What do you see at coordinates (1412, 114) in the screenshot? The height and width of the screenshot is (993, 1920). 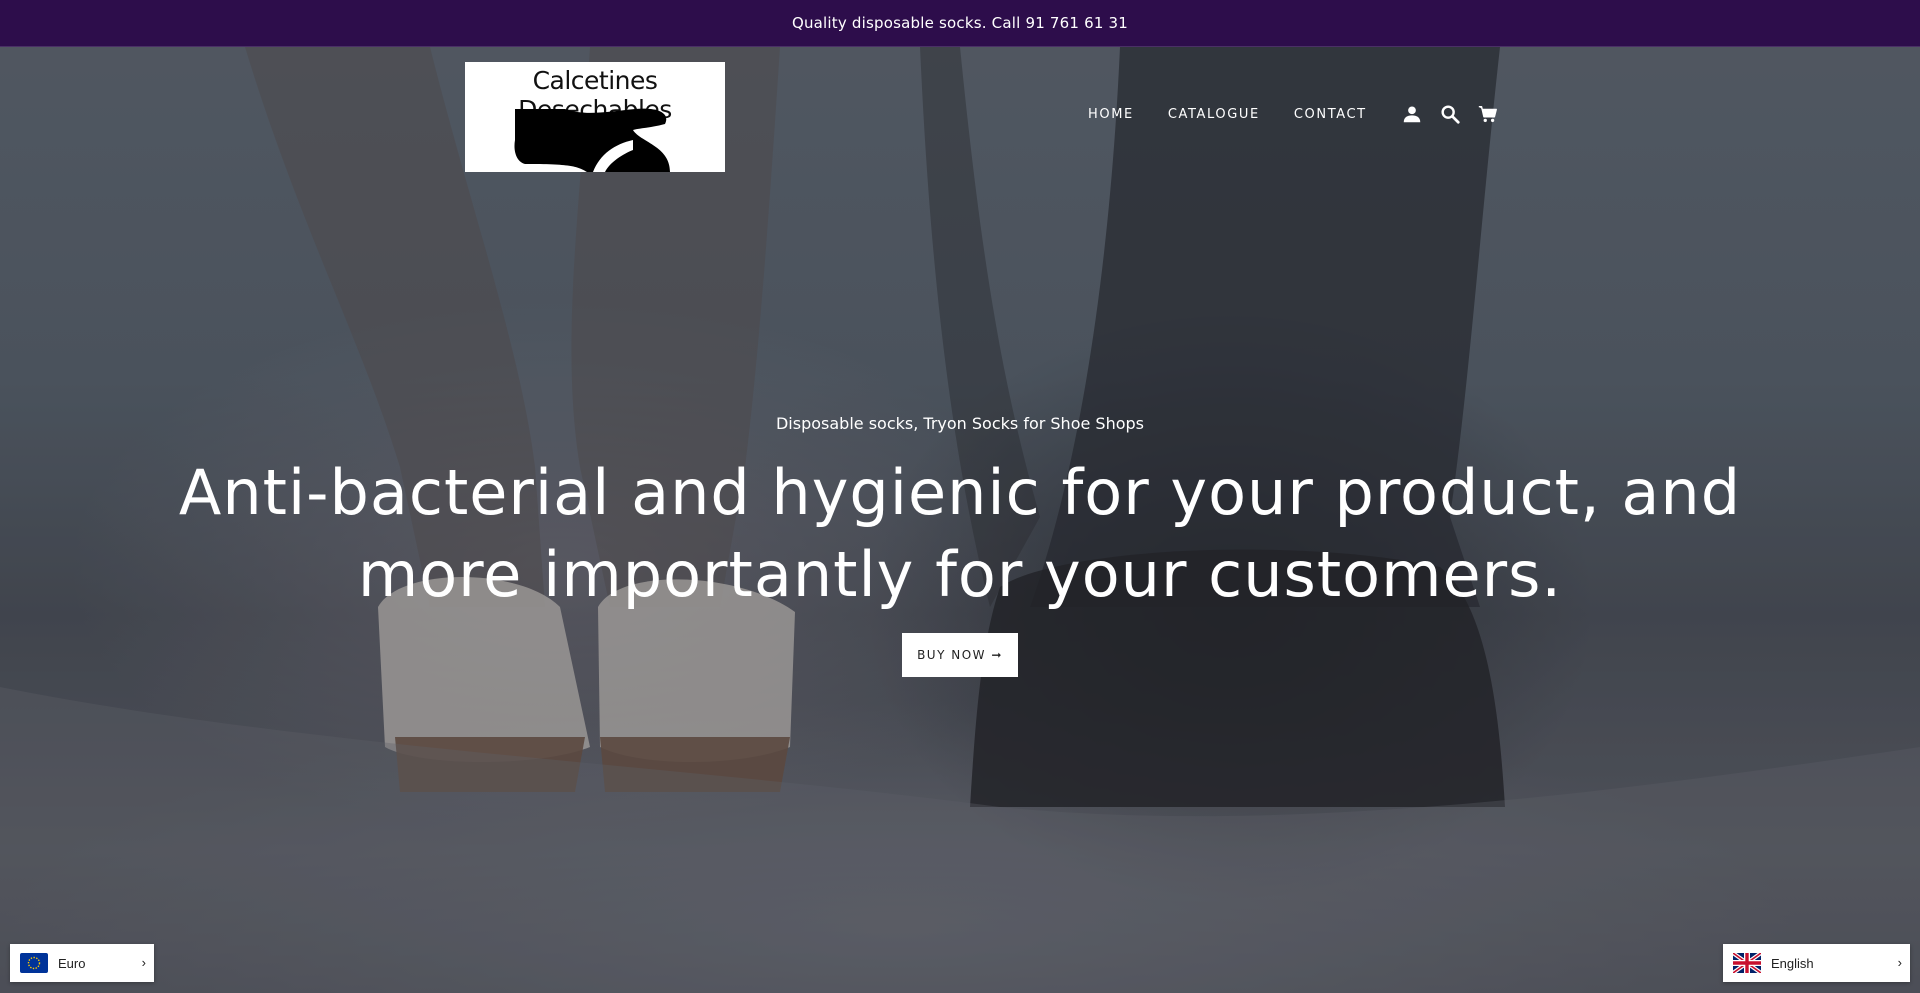 I see `account-icon` at bounding box center [1412, 114].